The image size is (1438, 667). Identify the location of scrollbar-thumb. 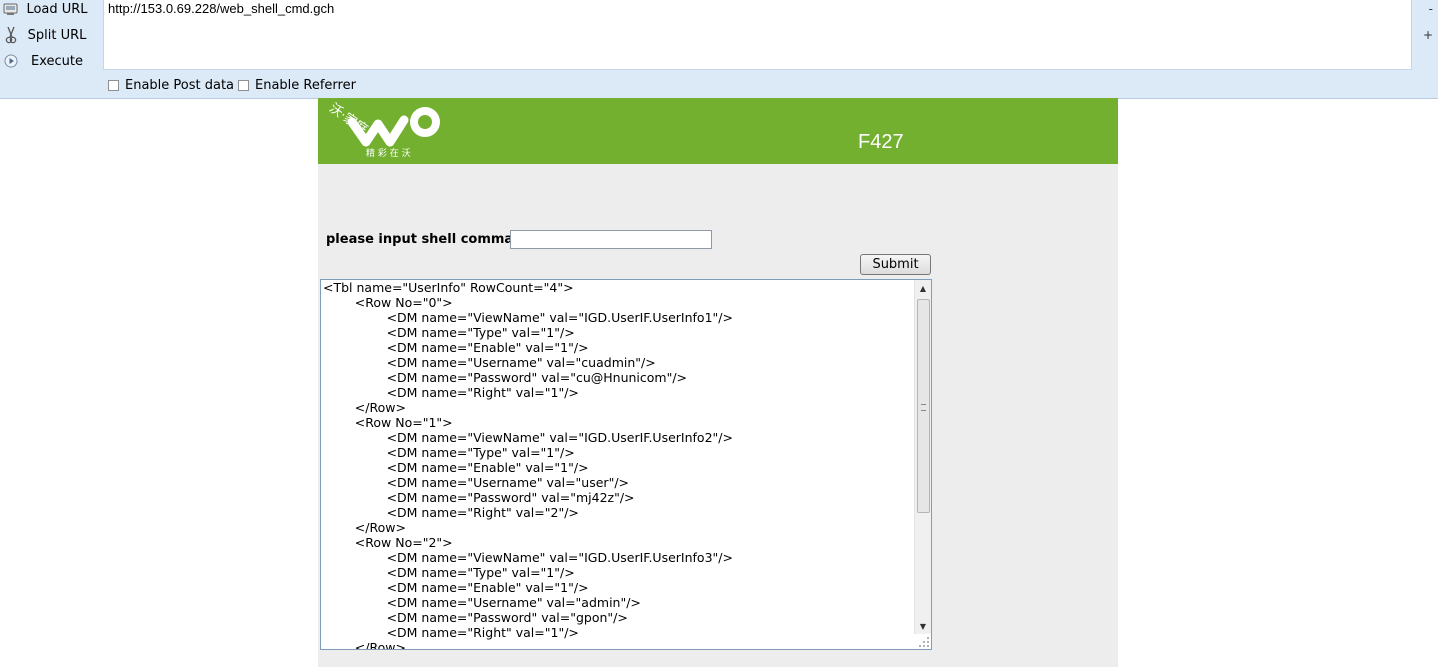
(923, 406).